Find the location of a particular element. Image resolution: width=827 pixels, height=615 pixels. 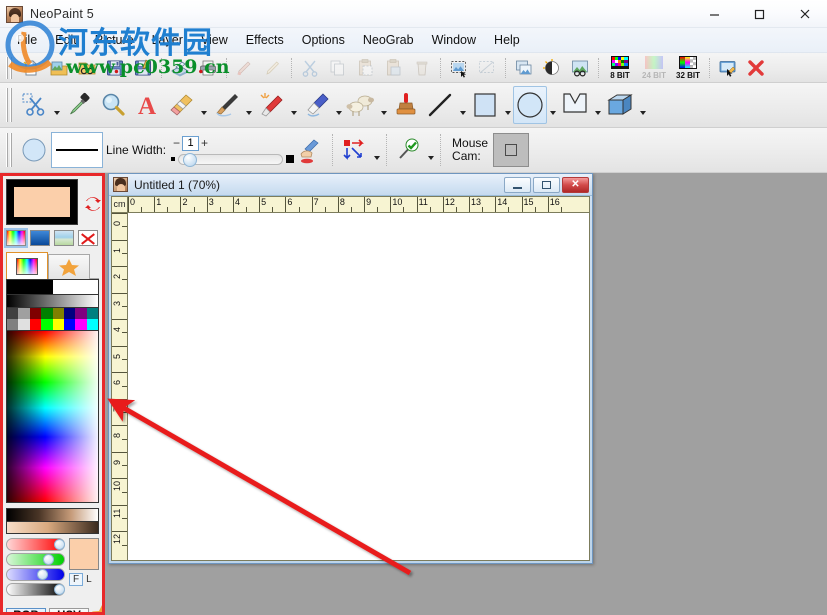

document-maximize-button is located at coordinates (546, 184).